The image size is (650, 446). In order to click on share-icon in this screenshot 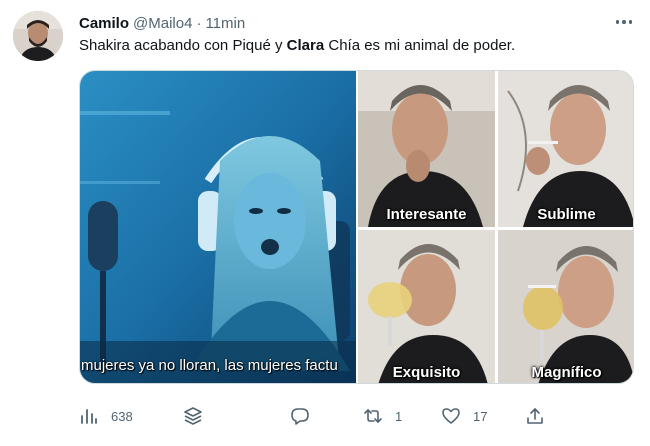, I will do `click(535, 416)`.